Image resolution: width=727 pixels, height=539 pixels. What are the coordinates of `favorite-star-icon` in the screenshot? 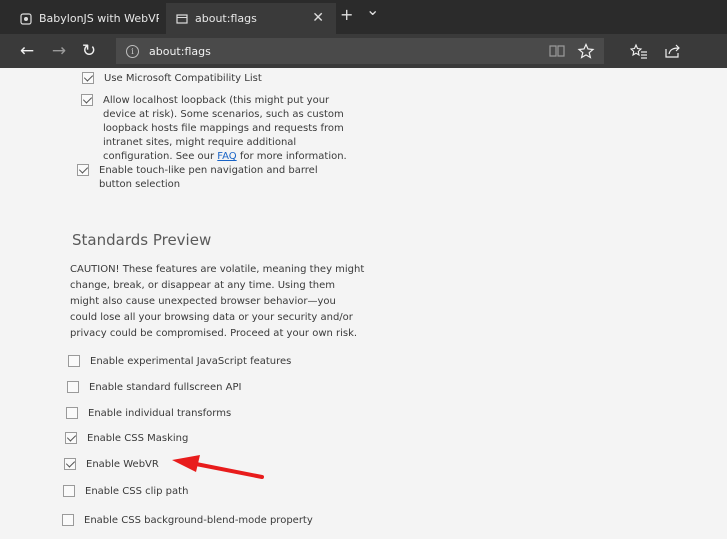 It's located at (586, 51).